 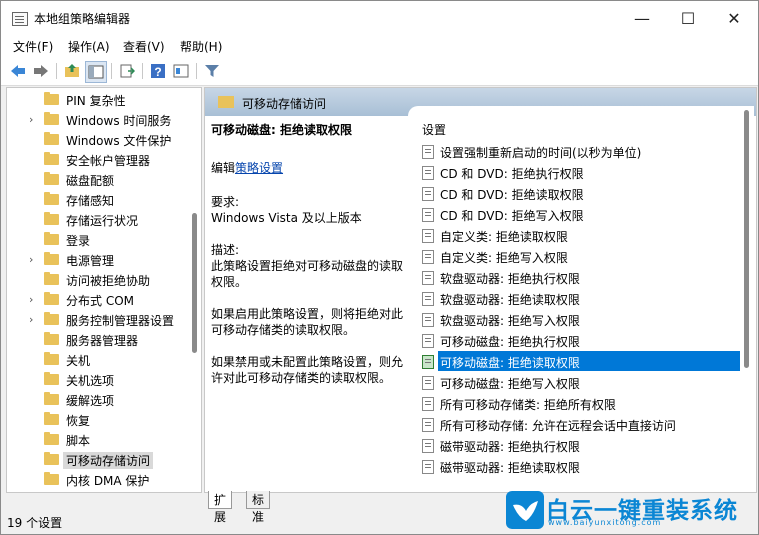 What do you see at coordinates (225, 250) in the screenshot?
I see `description-label: 描述:` at bounding box center [225, 250].